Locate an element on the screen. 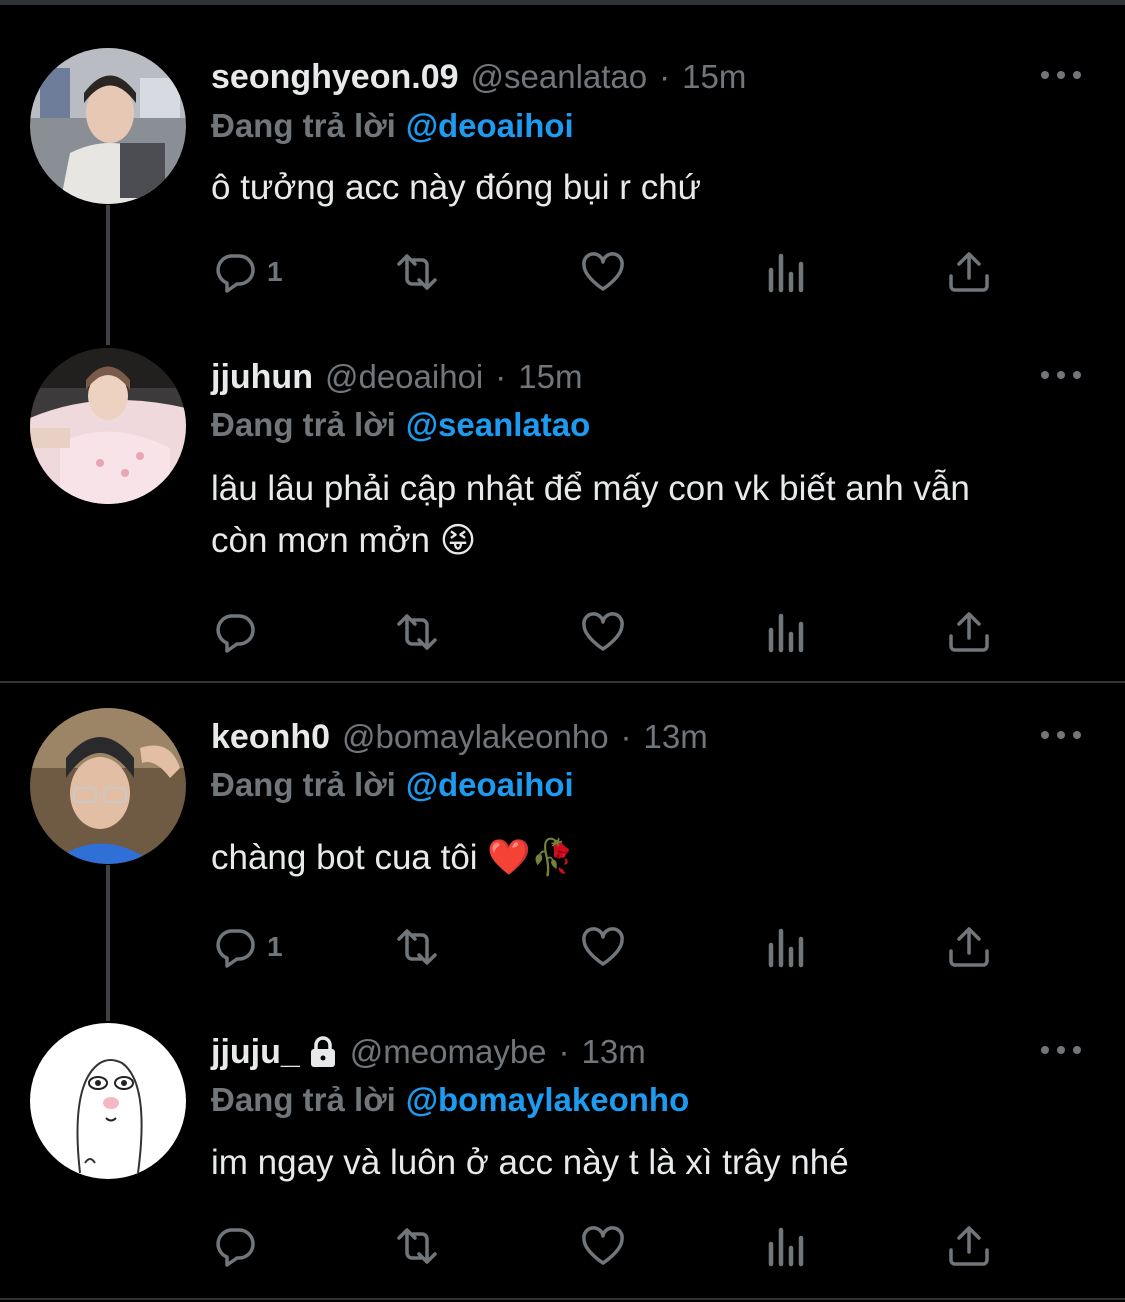  tweet-text: ô tưởng acc này đóng bụi r chứ is located at coordinates (651, 188).